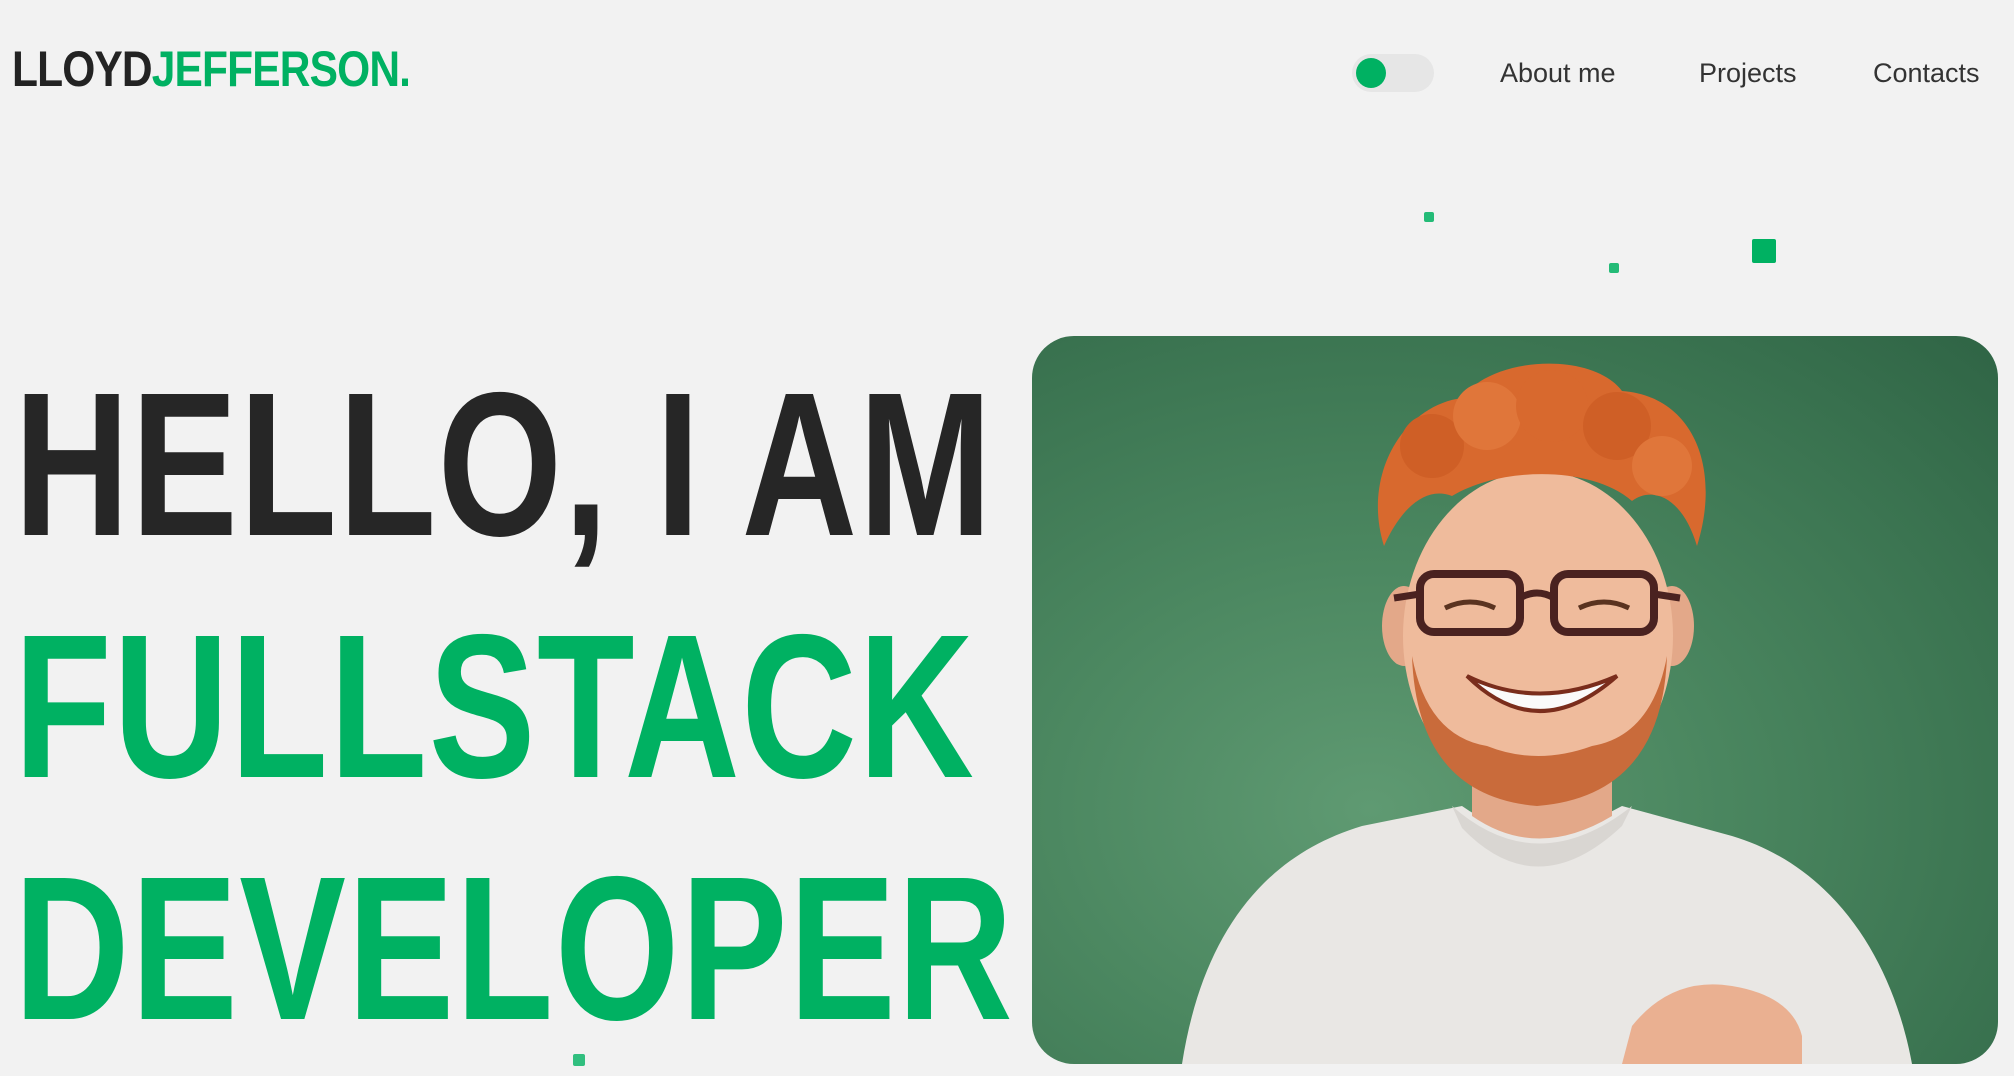  I want to click on logo: LLOYDJEFFERSON., so click(211, 69).